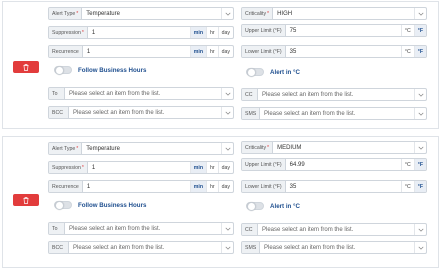  What do you see at coordinates (334, 13) in the screenshot?
I see `criticality-select: Criticality * HIGH` at bounding box center [334, 13].